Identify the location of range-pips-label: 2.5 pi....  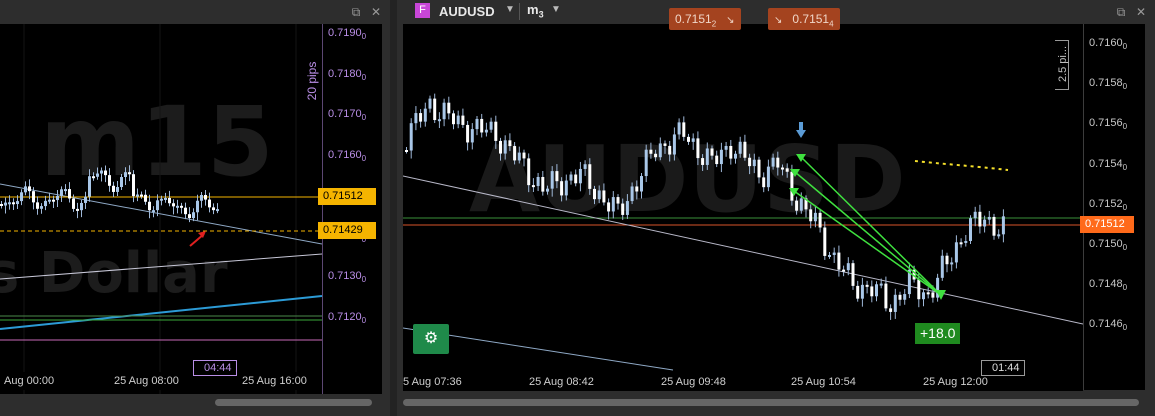
(1063, 64).